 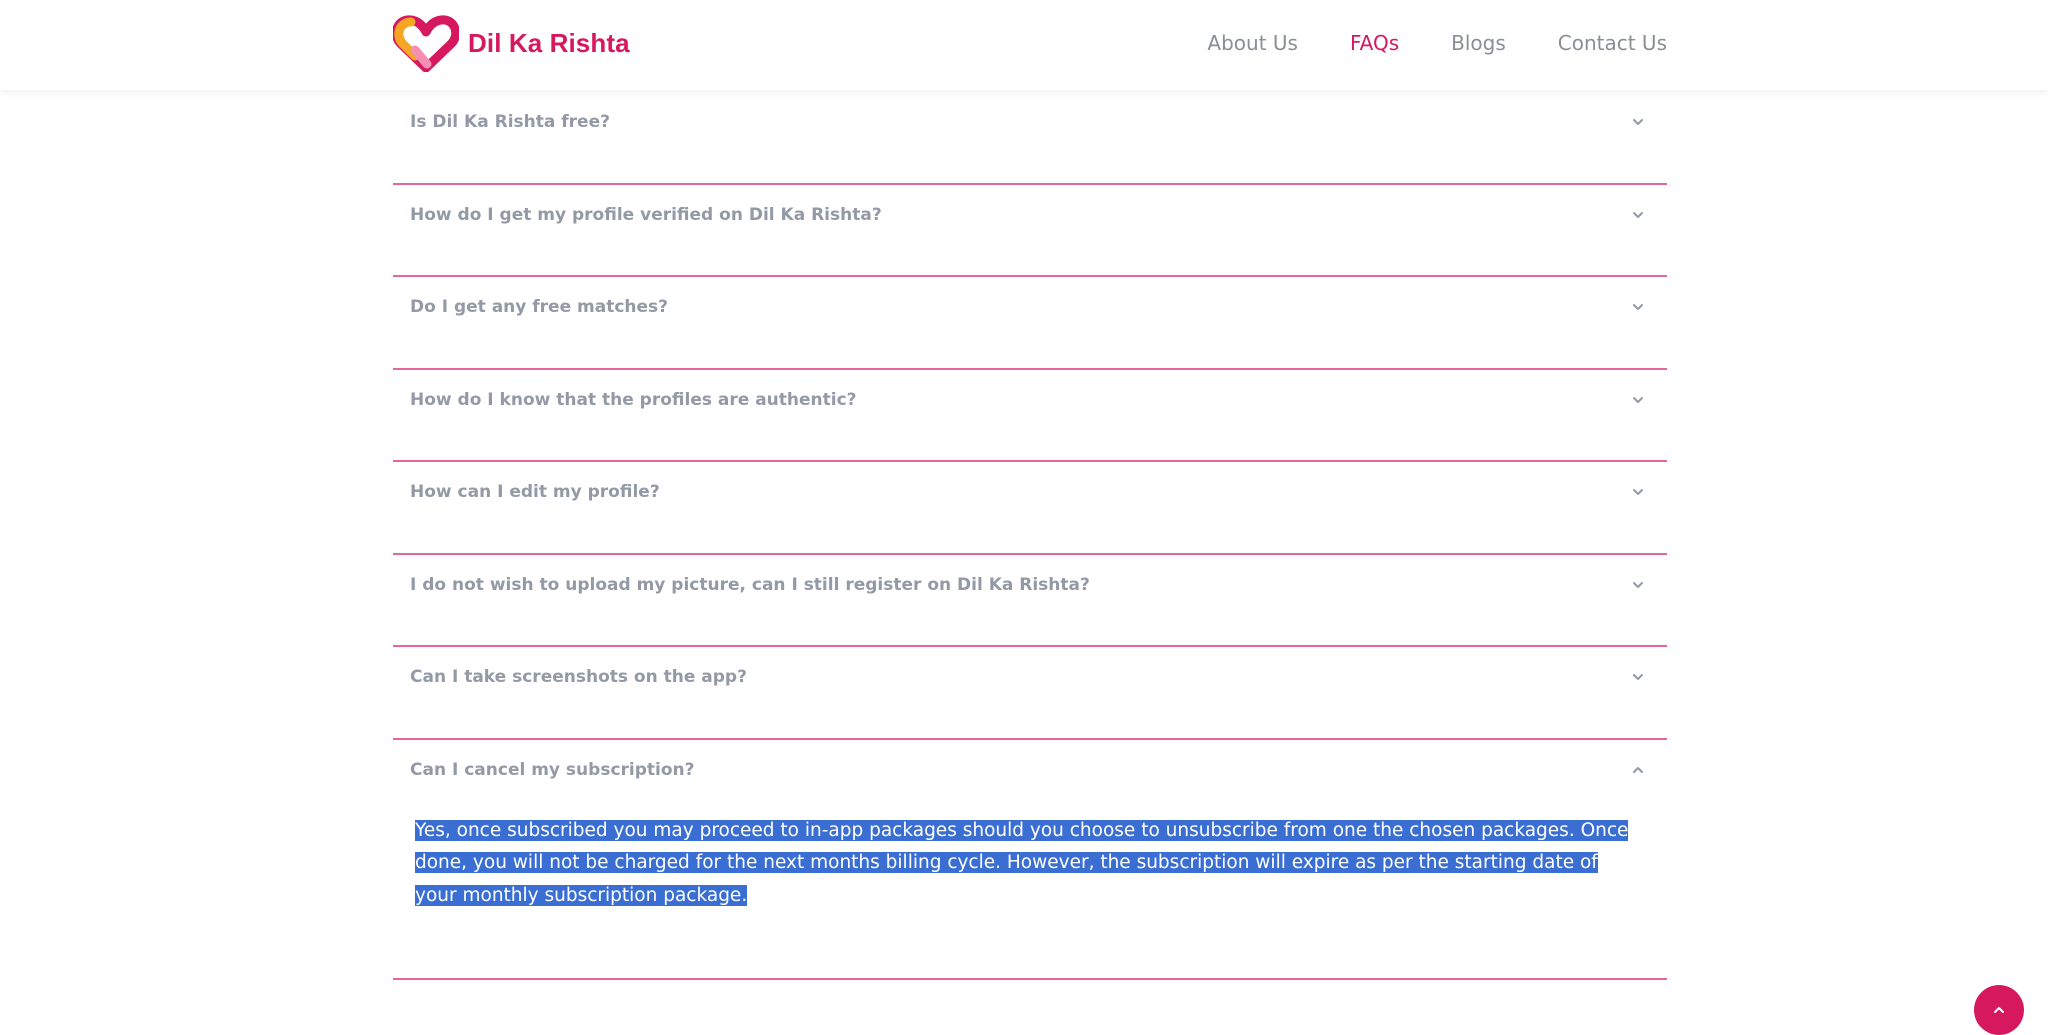 I want to click on heart-logo-icon, so click(x=426, y=43).